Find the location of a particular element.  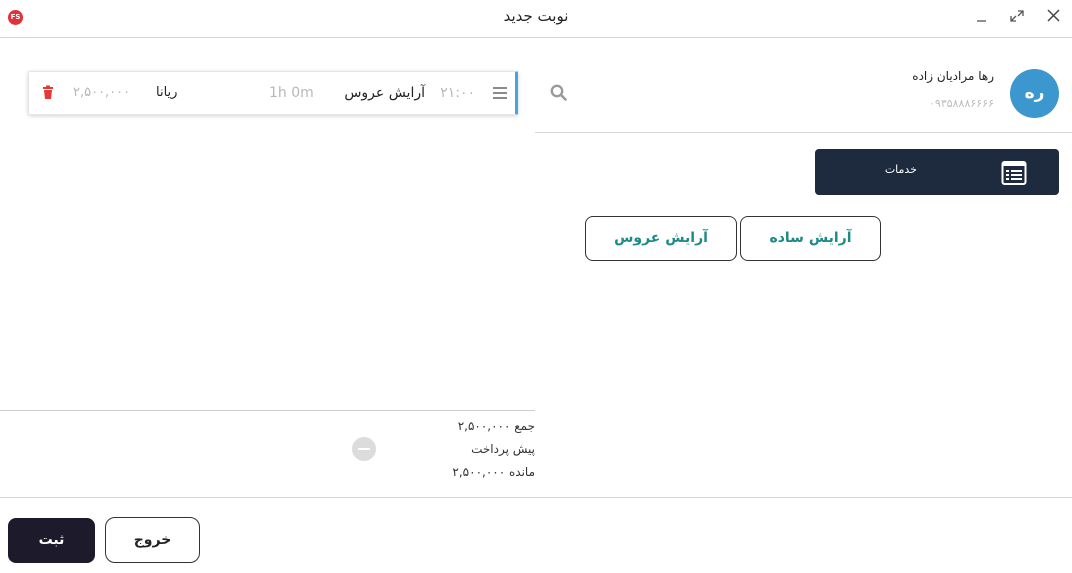

services-tab-label: خدمات is located at coordinates (900, 169).